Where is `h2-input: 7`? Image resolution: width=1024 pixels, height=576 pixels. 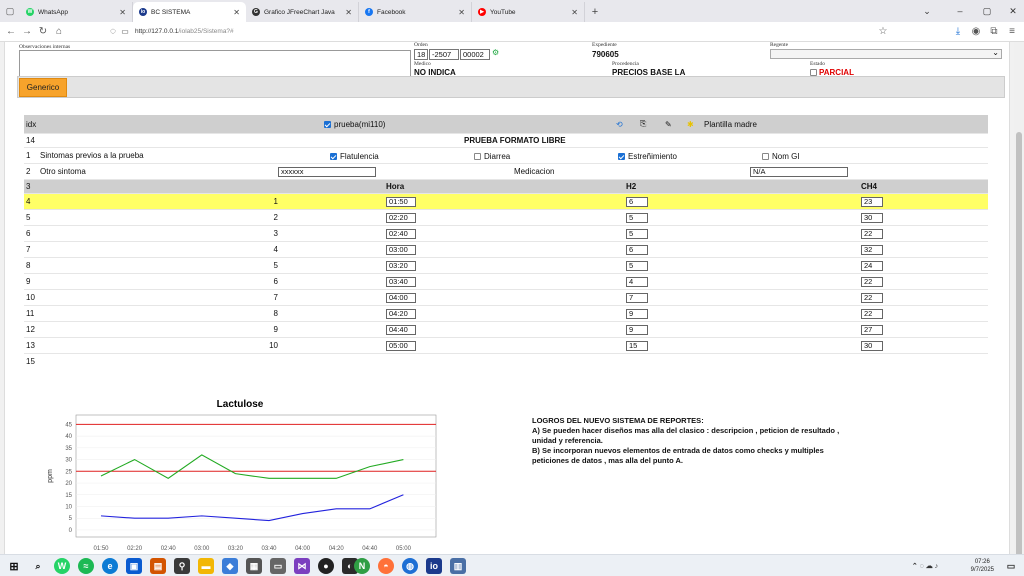
h2-input: 7 is located at coordinates (637, 298).